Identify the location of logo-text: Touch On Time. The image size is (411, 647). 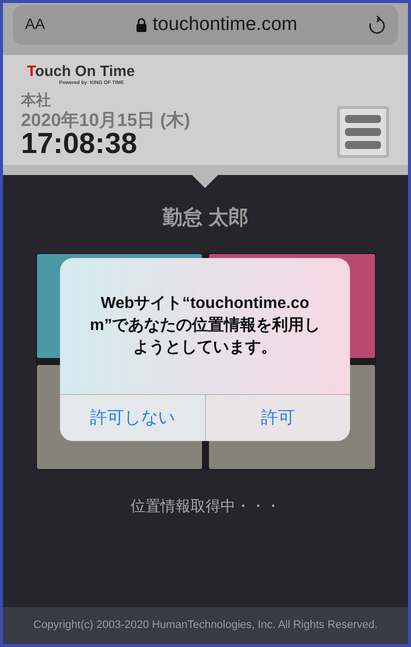
(81, 72).